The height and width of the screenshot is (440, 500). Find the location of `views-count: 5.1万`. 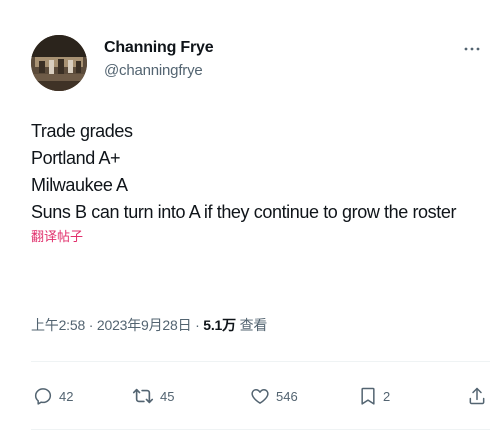

views-count: 5.1万 is located at coordinates (219, 325).